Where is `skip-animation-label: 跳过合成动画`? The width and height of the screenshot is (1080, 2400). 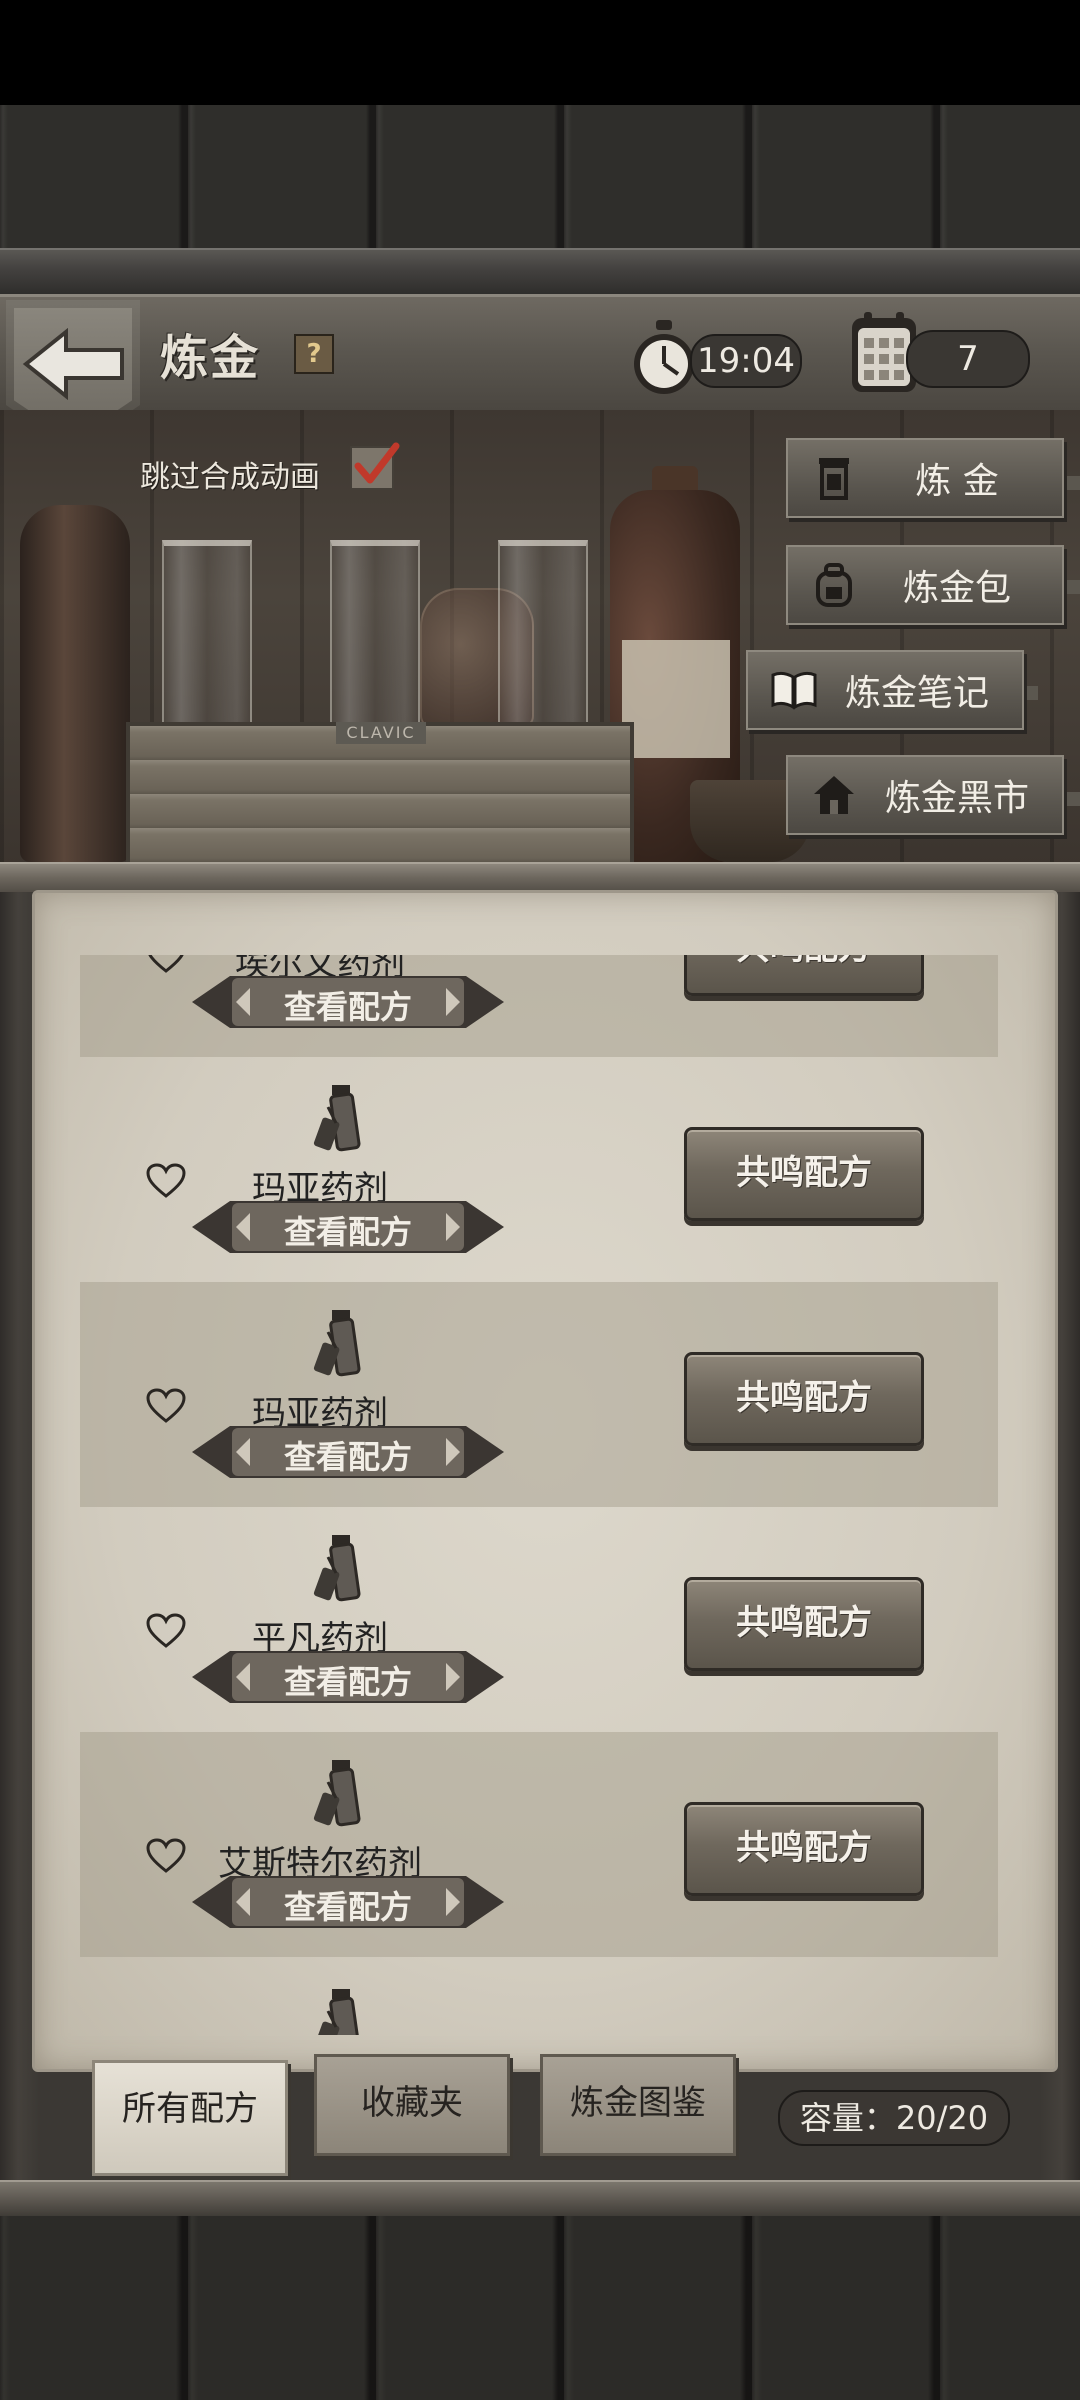
skip-animation-label: 跳过合成动画 is located at coordinates (230, 477).